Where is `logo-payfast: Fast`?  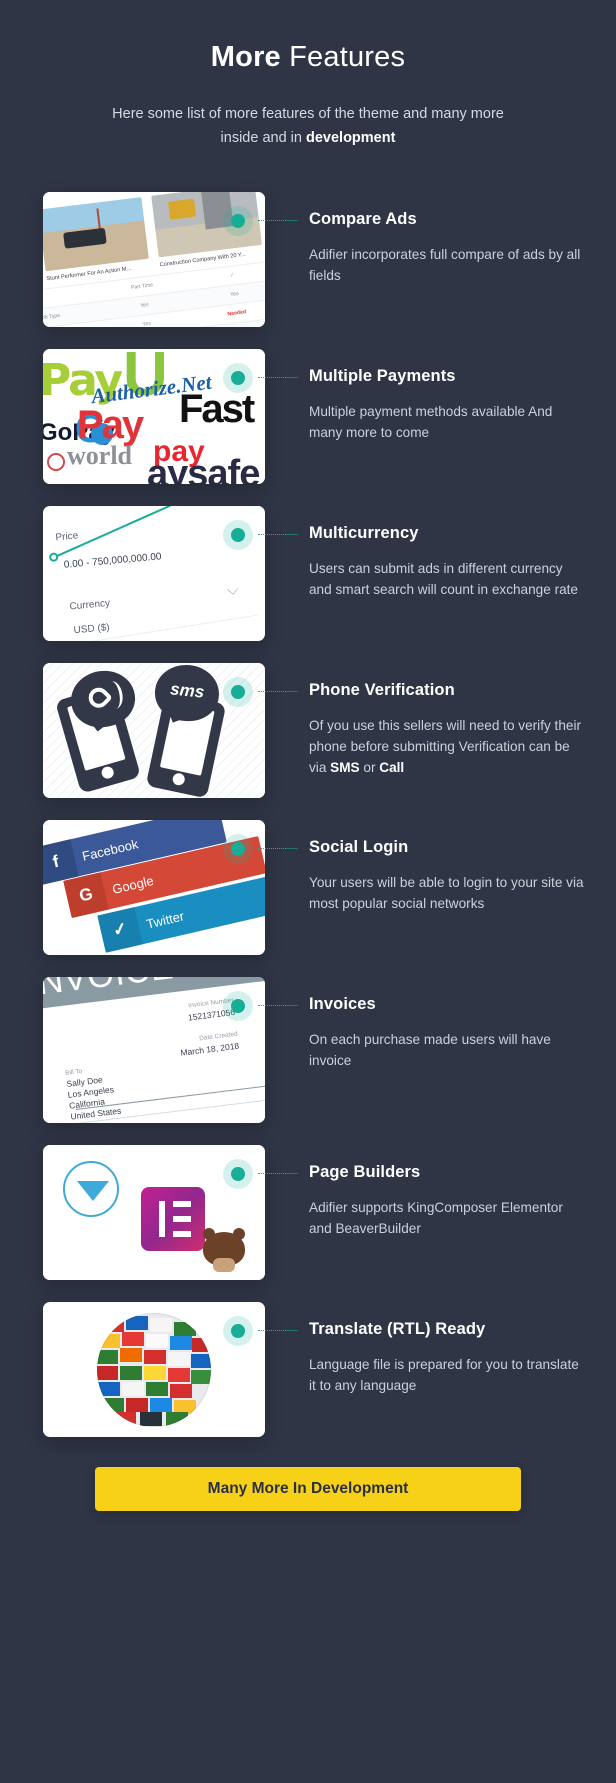
logo-payfast: Fast is located at coordinates (217, 409).